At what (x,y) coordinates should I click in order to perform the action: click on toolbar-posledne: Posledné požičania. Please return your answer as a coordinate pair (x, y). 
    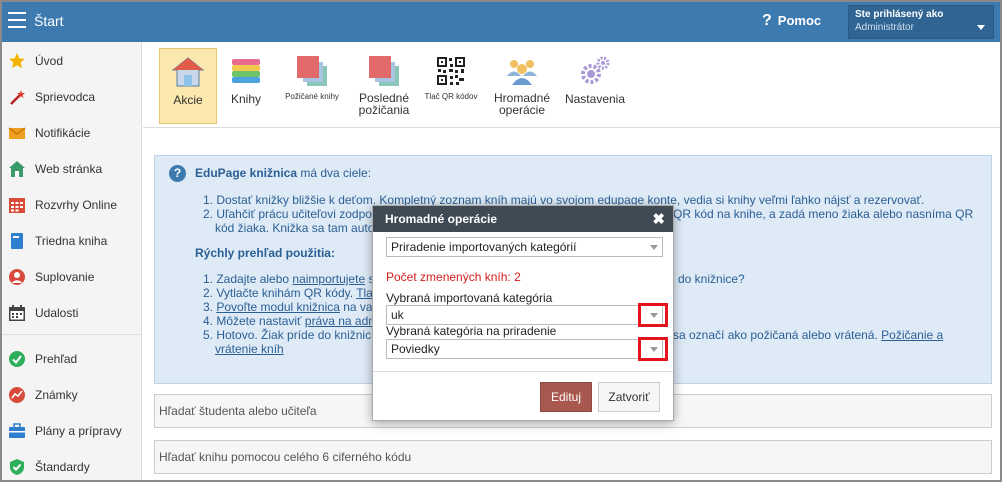
    Looking at the image, I should click on (384, 86).